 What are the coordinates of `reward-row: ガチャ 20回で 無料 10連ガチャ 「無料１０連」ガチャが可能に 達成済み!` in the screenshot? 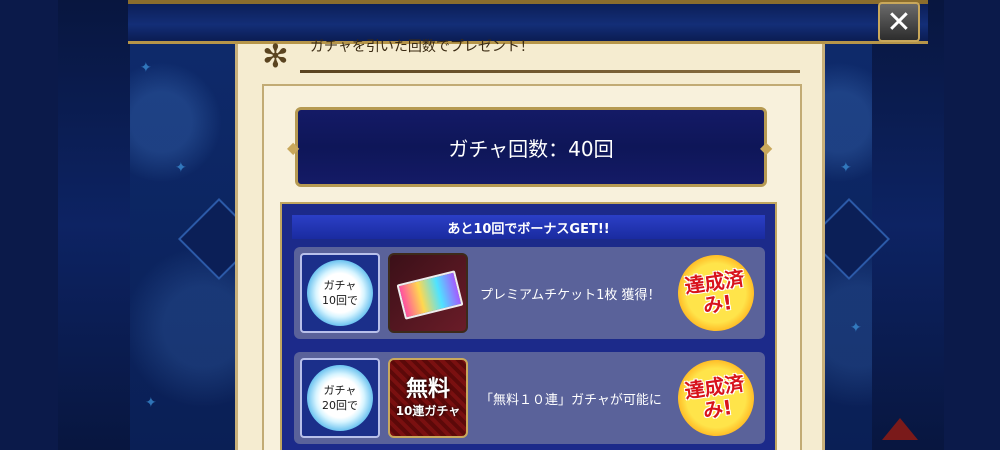 It's located at (529, 398).